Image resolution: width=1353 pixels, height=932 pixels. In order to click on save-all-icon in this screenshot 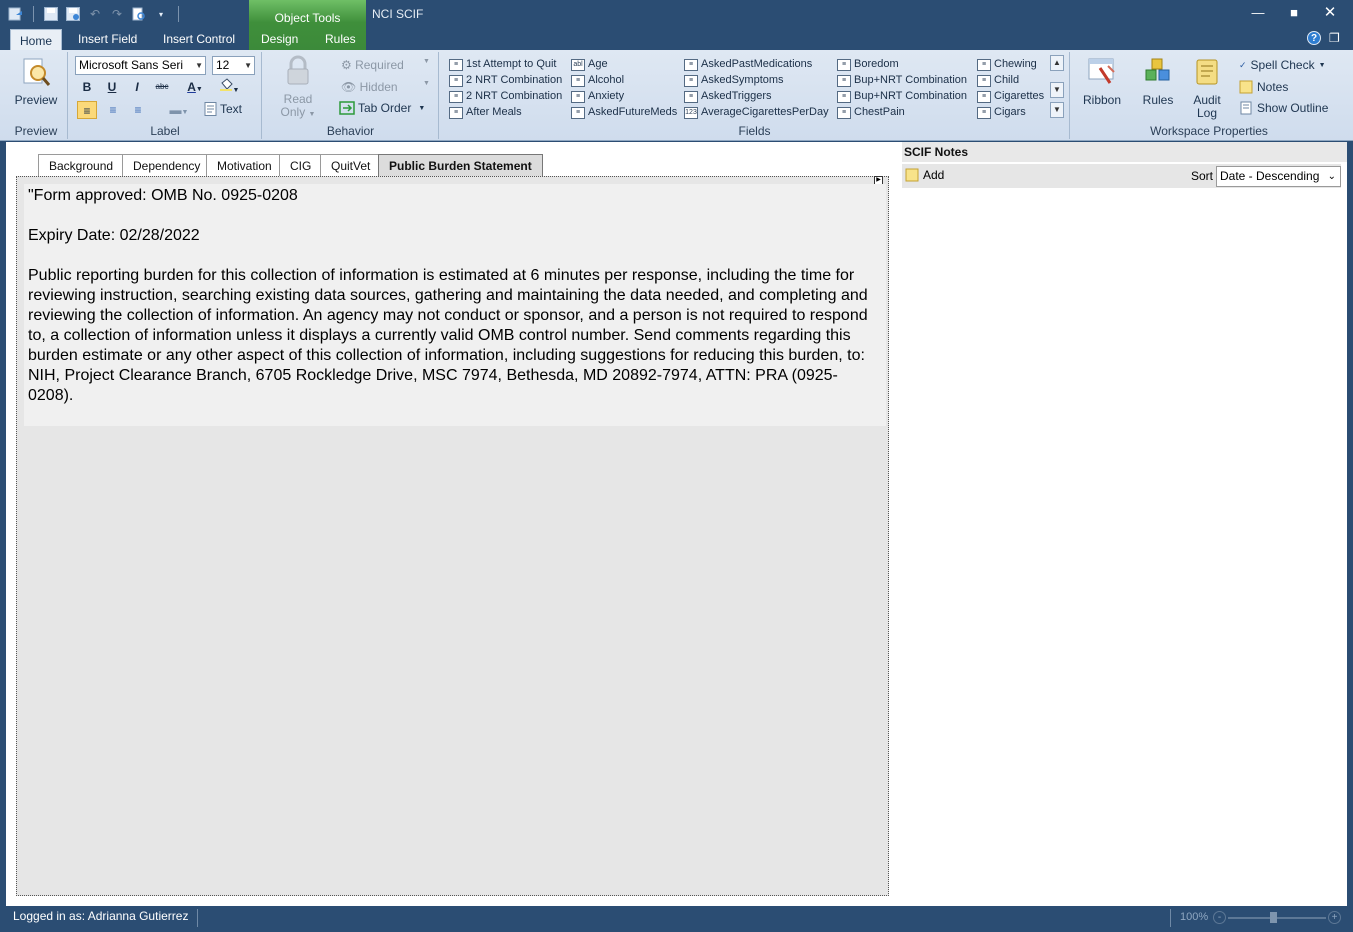, I will do `click(73, 14)`.